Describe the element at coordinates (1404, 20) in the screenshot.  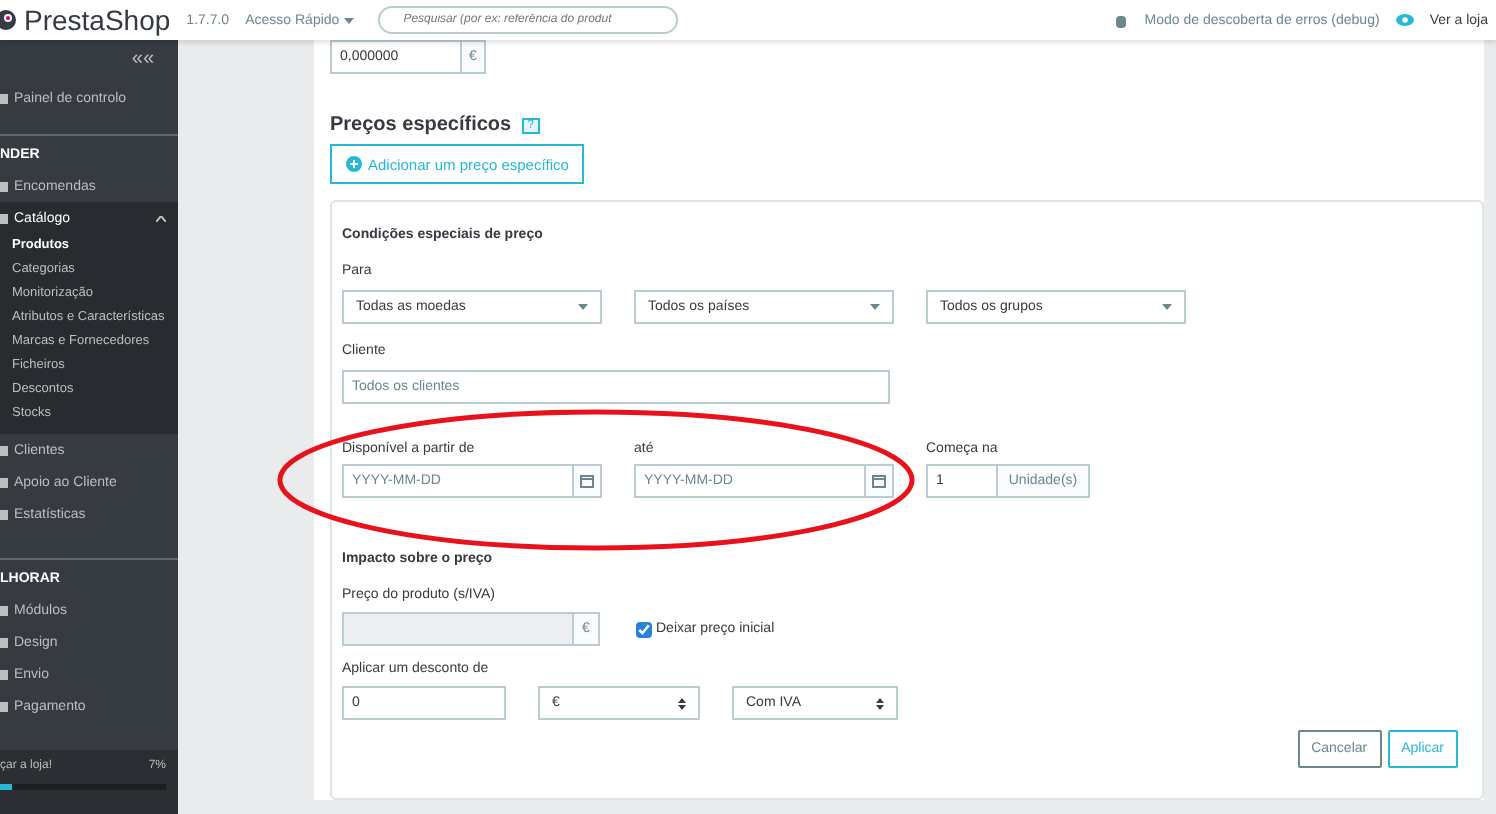
I see `eye-icon` at that location.